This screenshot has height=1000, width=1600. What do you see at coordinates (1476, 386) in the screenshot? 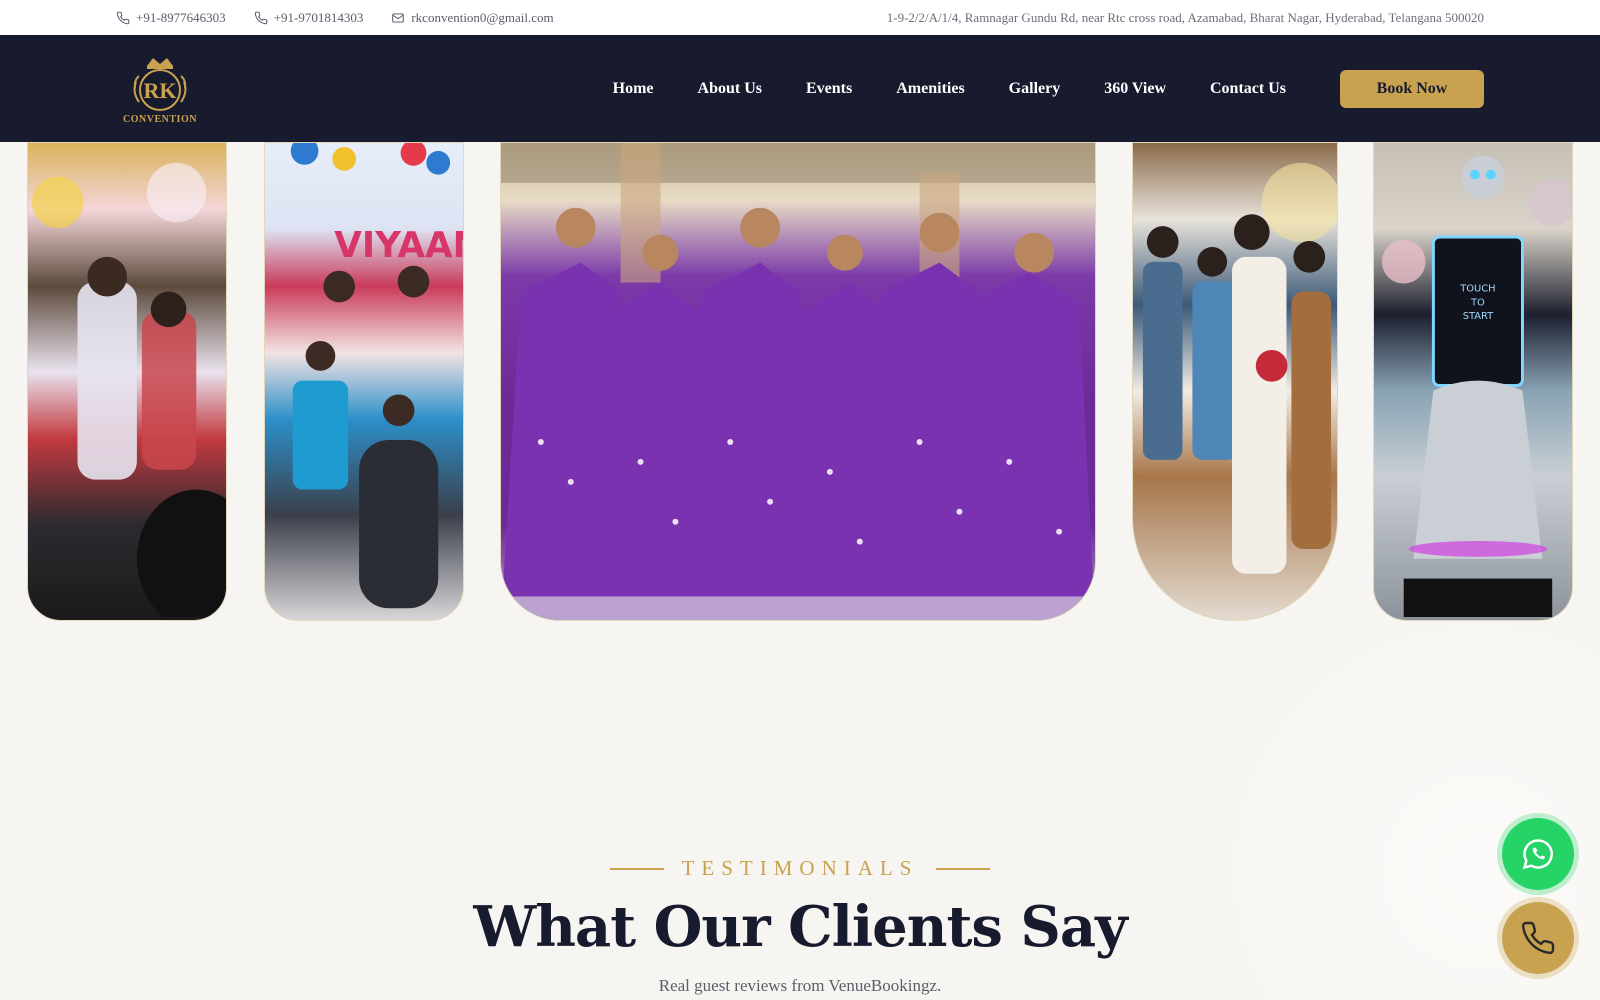
I see `photo-illustration: TOUCH TO START` at bounding box center [1476, 386].